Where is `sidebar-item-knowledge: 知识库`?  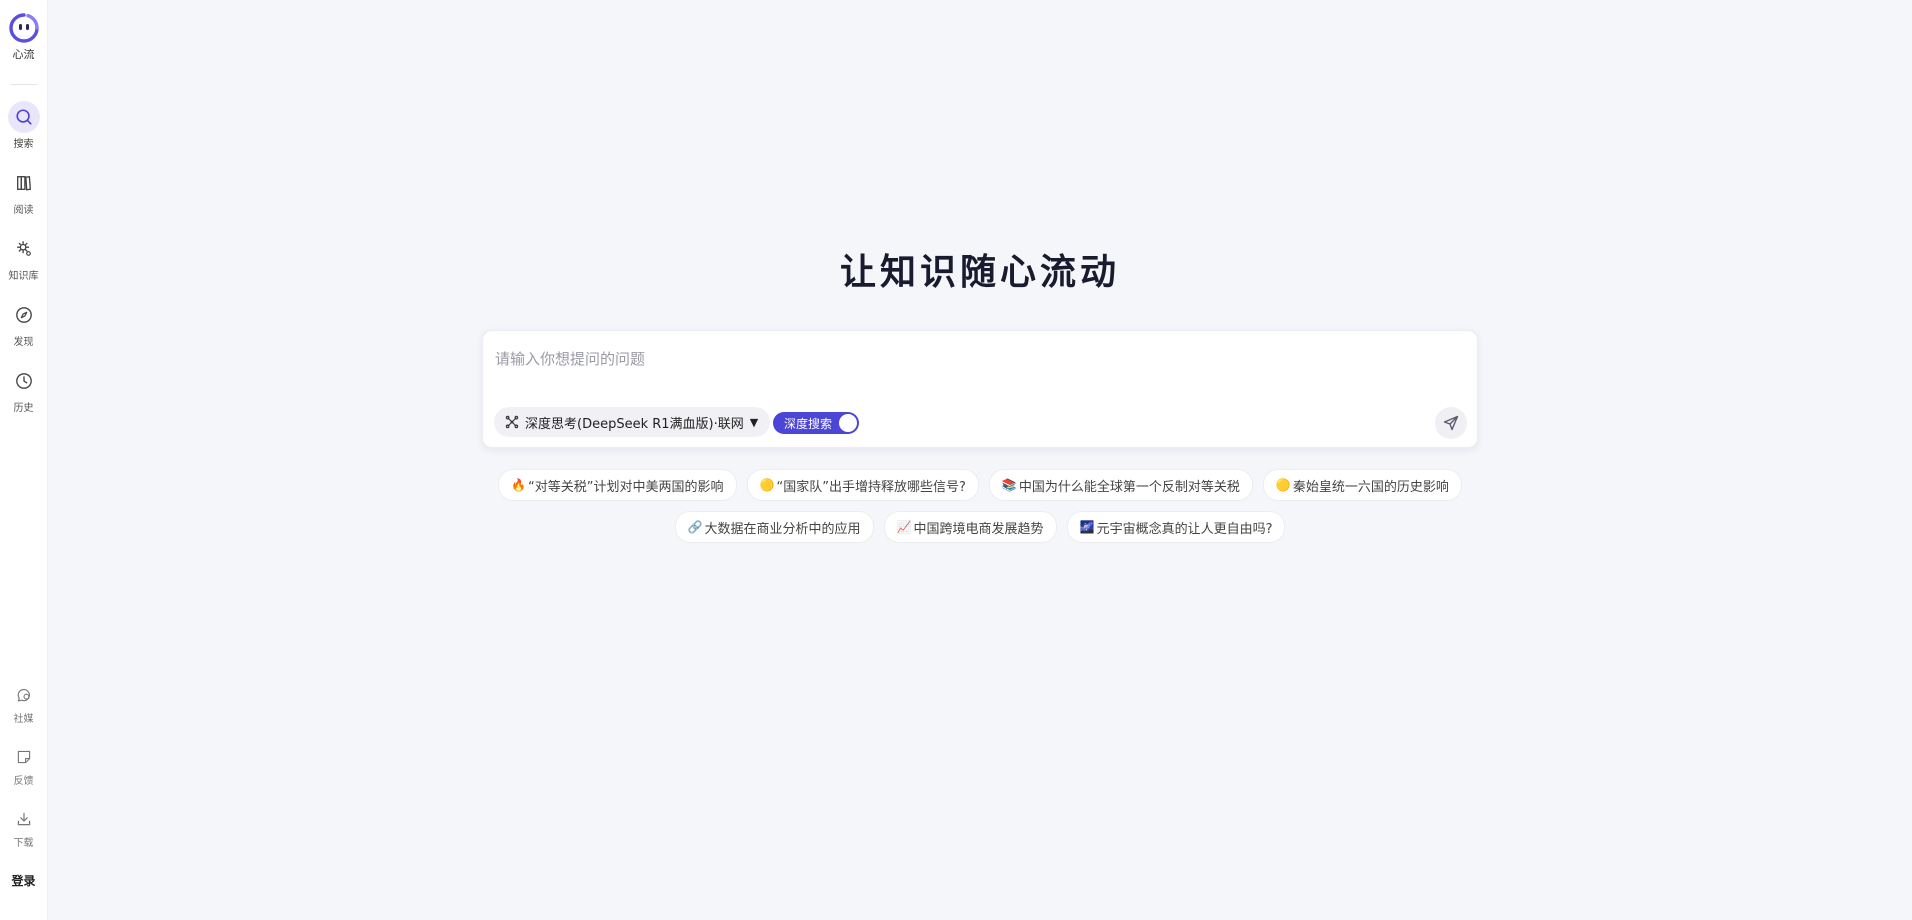
sidebar-item-knowledge: 知识库 is located at coordinates (23, 257).